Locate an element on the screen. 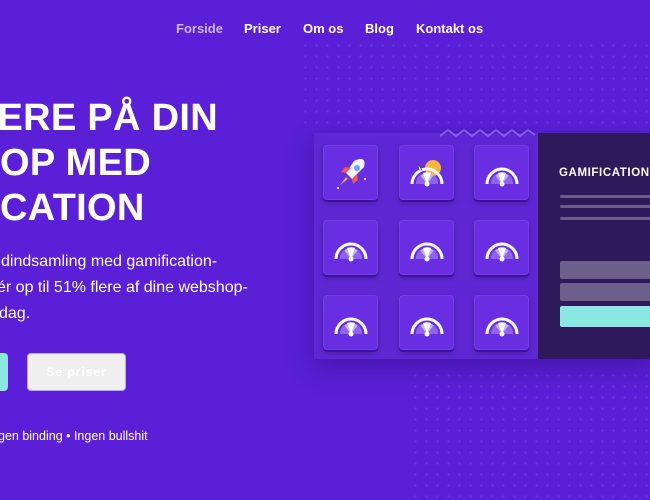  headline-line: CATION is located at coordinates (72, 208).